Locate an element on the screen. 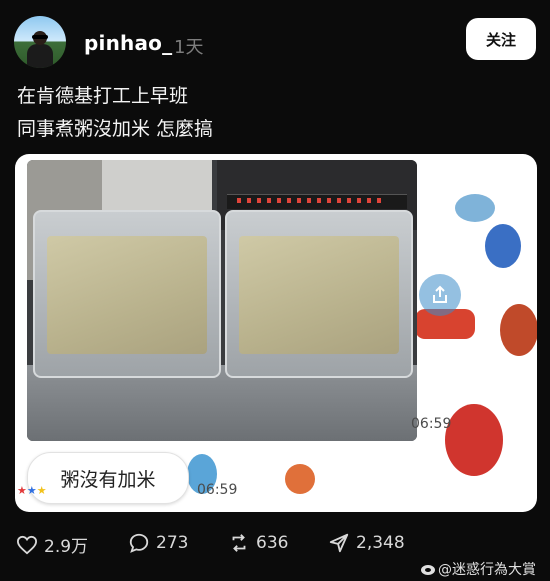  like-button: 2.9万 is located at coordinates (52, 544).